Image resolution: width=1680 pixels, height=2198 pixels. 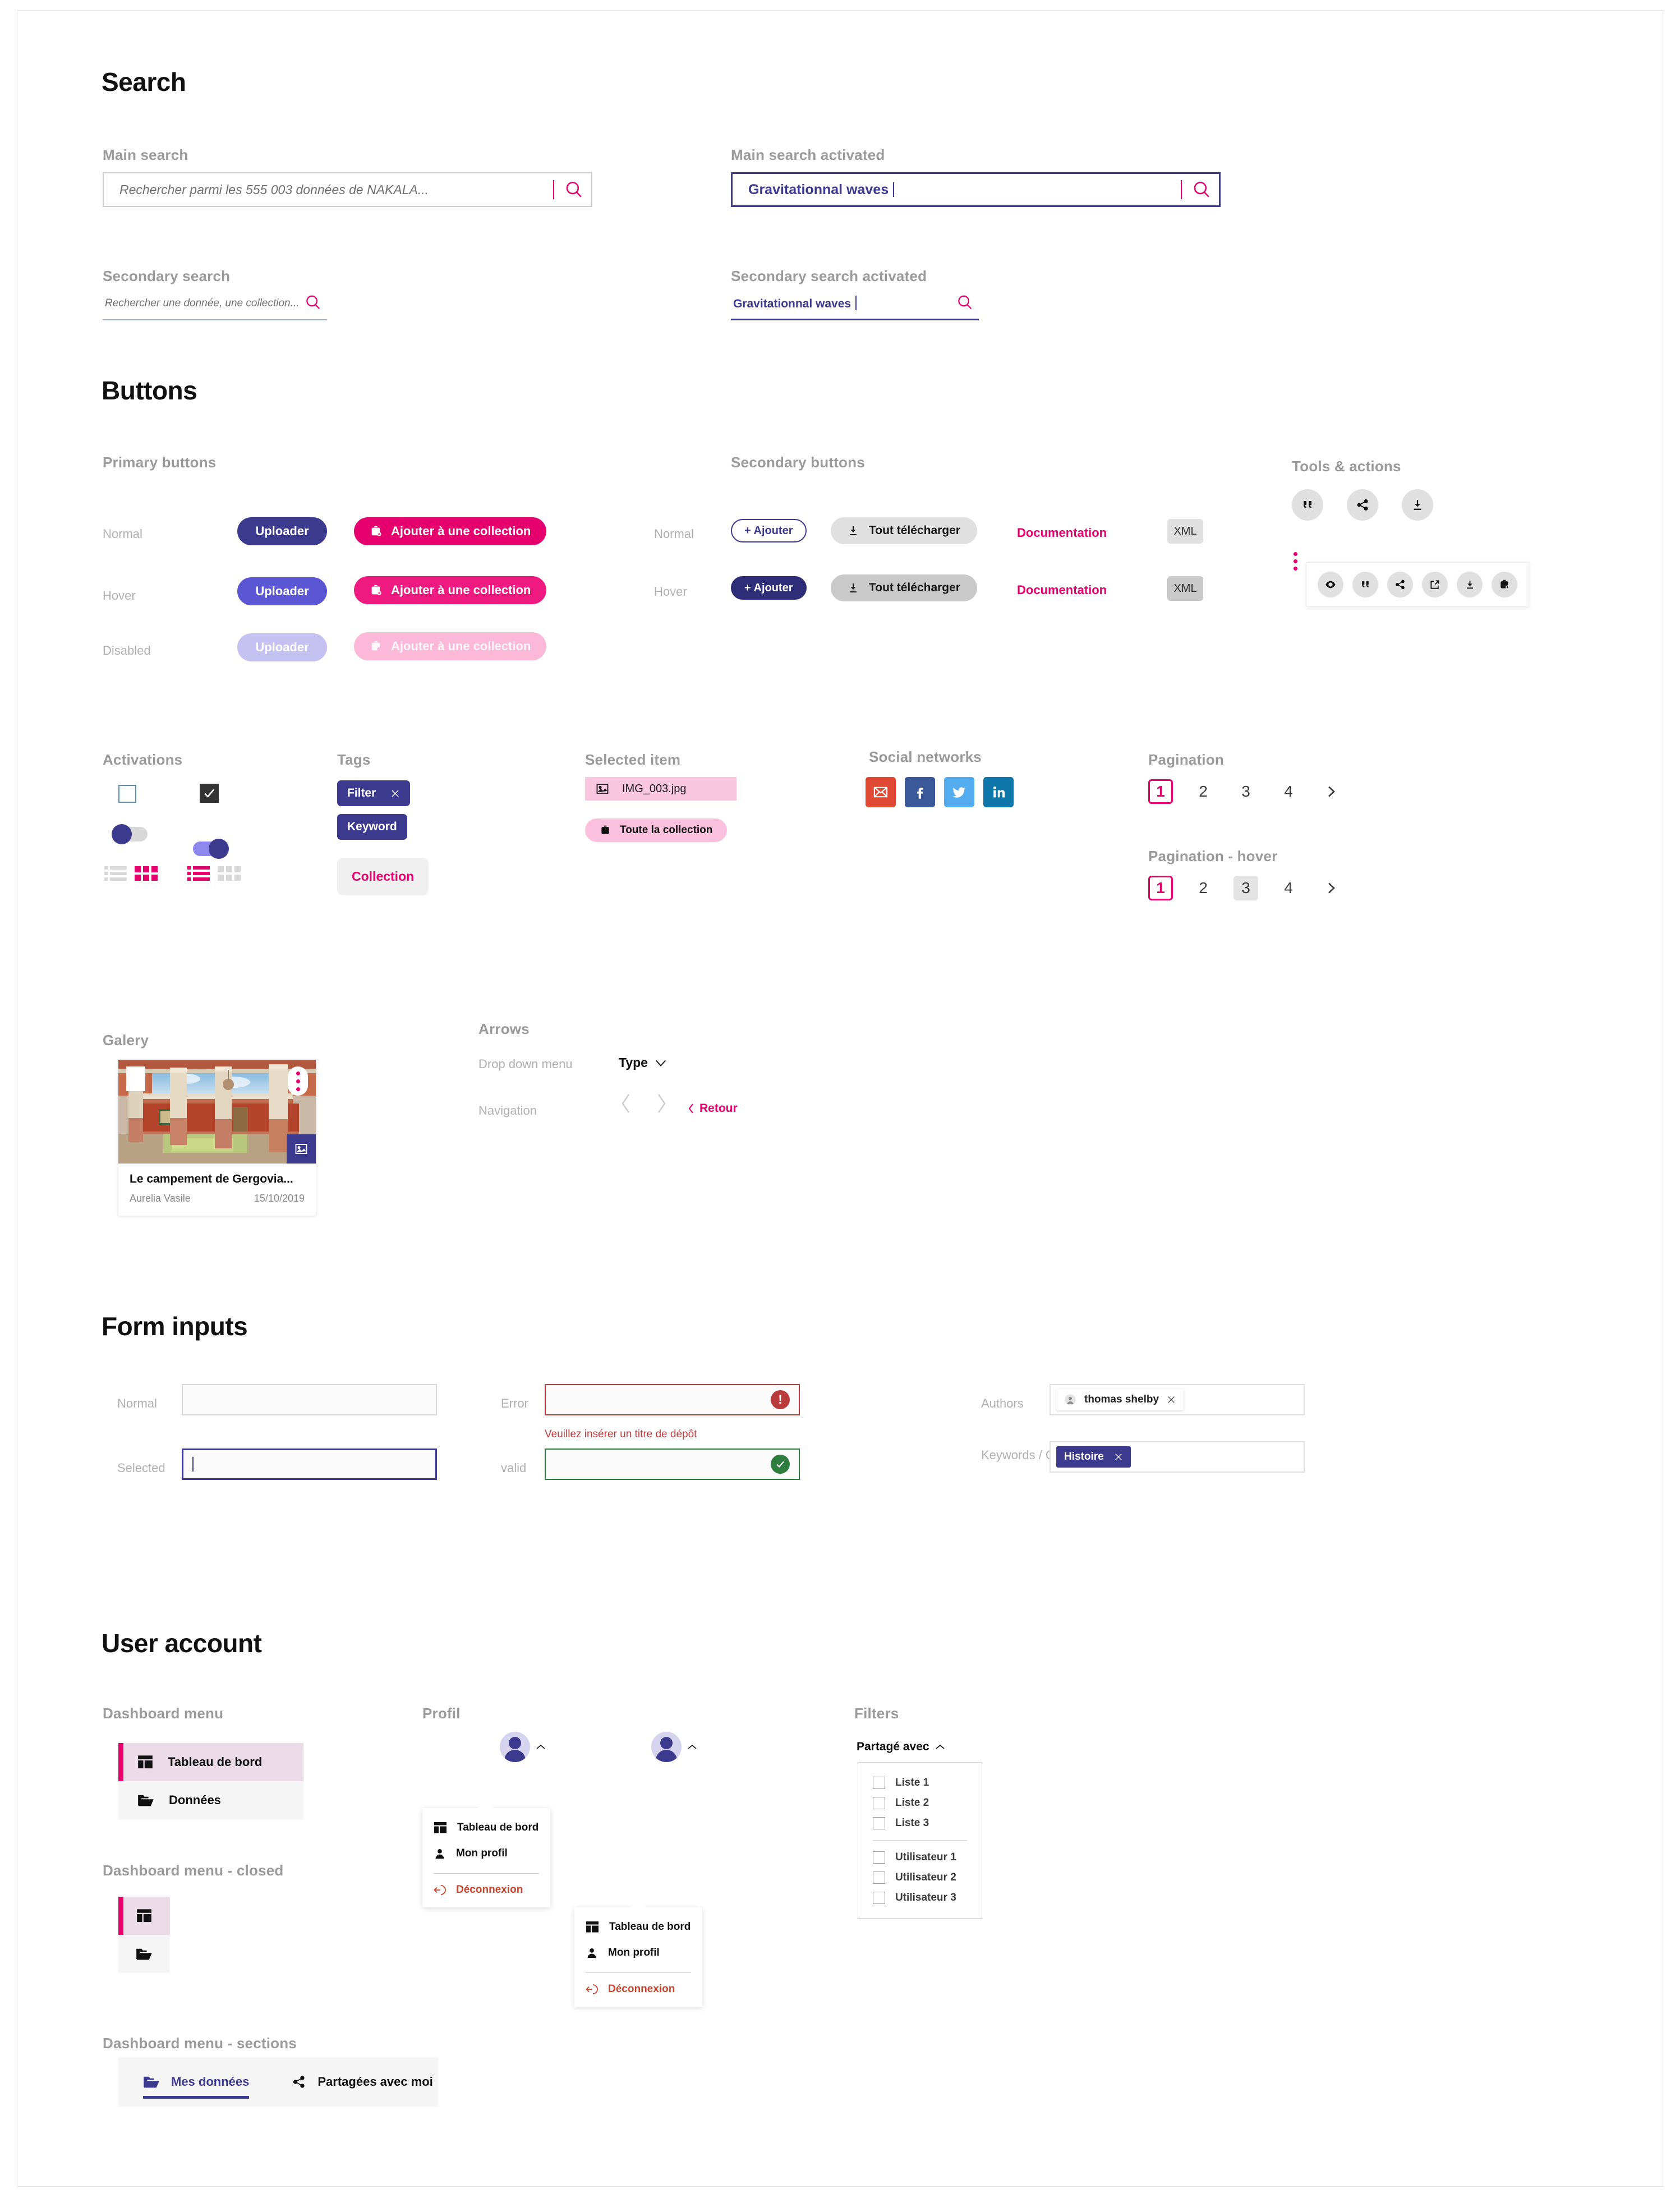 I want to click on xml-chip-normal: XML, so click(x=1185, y=531).